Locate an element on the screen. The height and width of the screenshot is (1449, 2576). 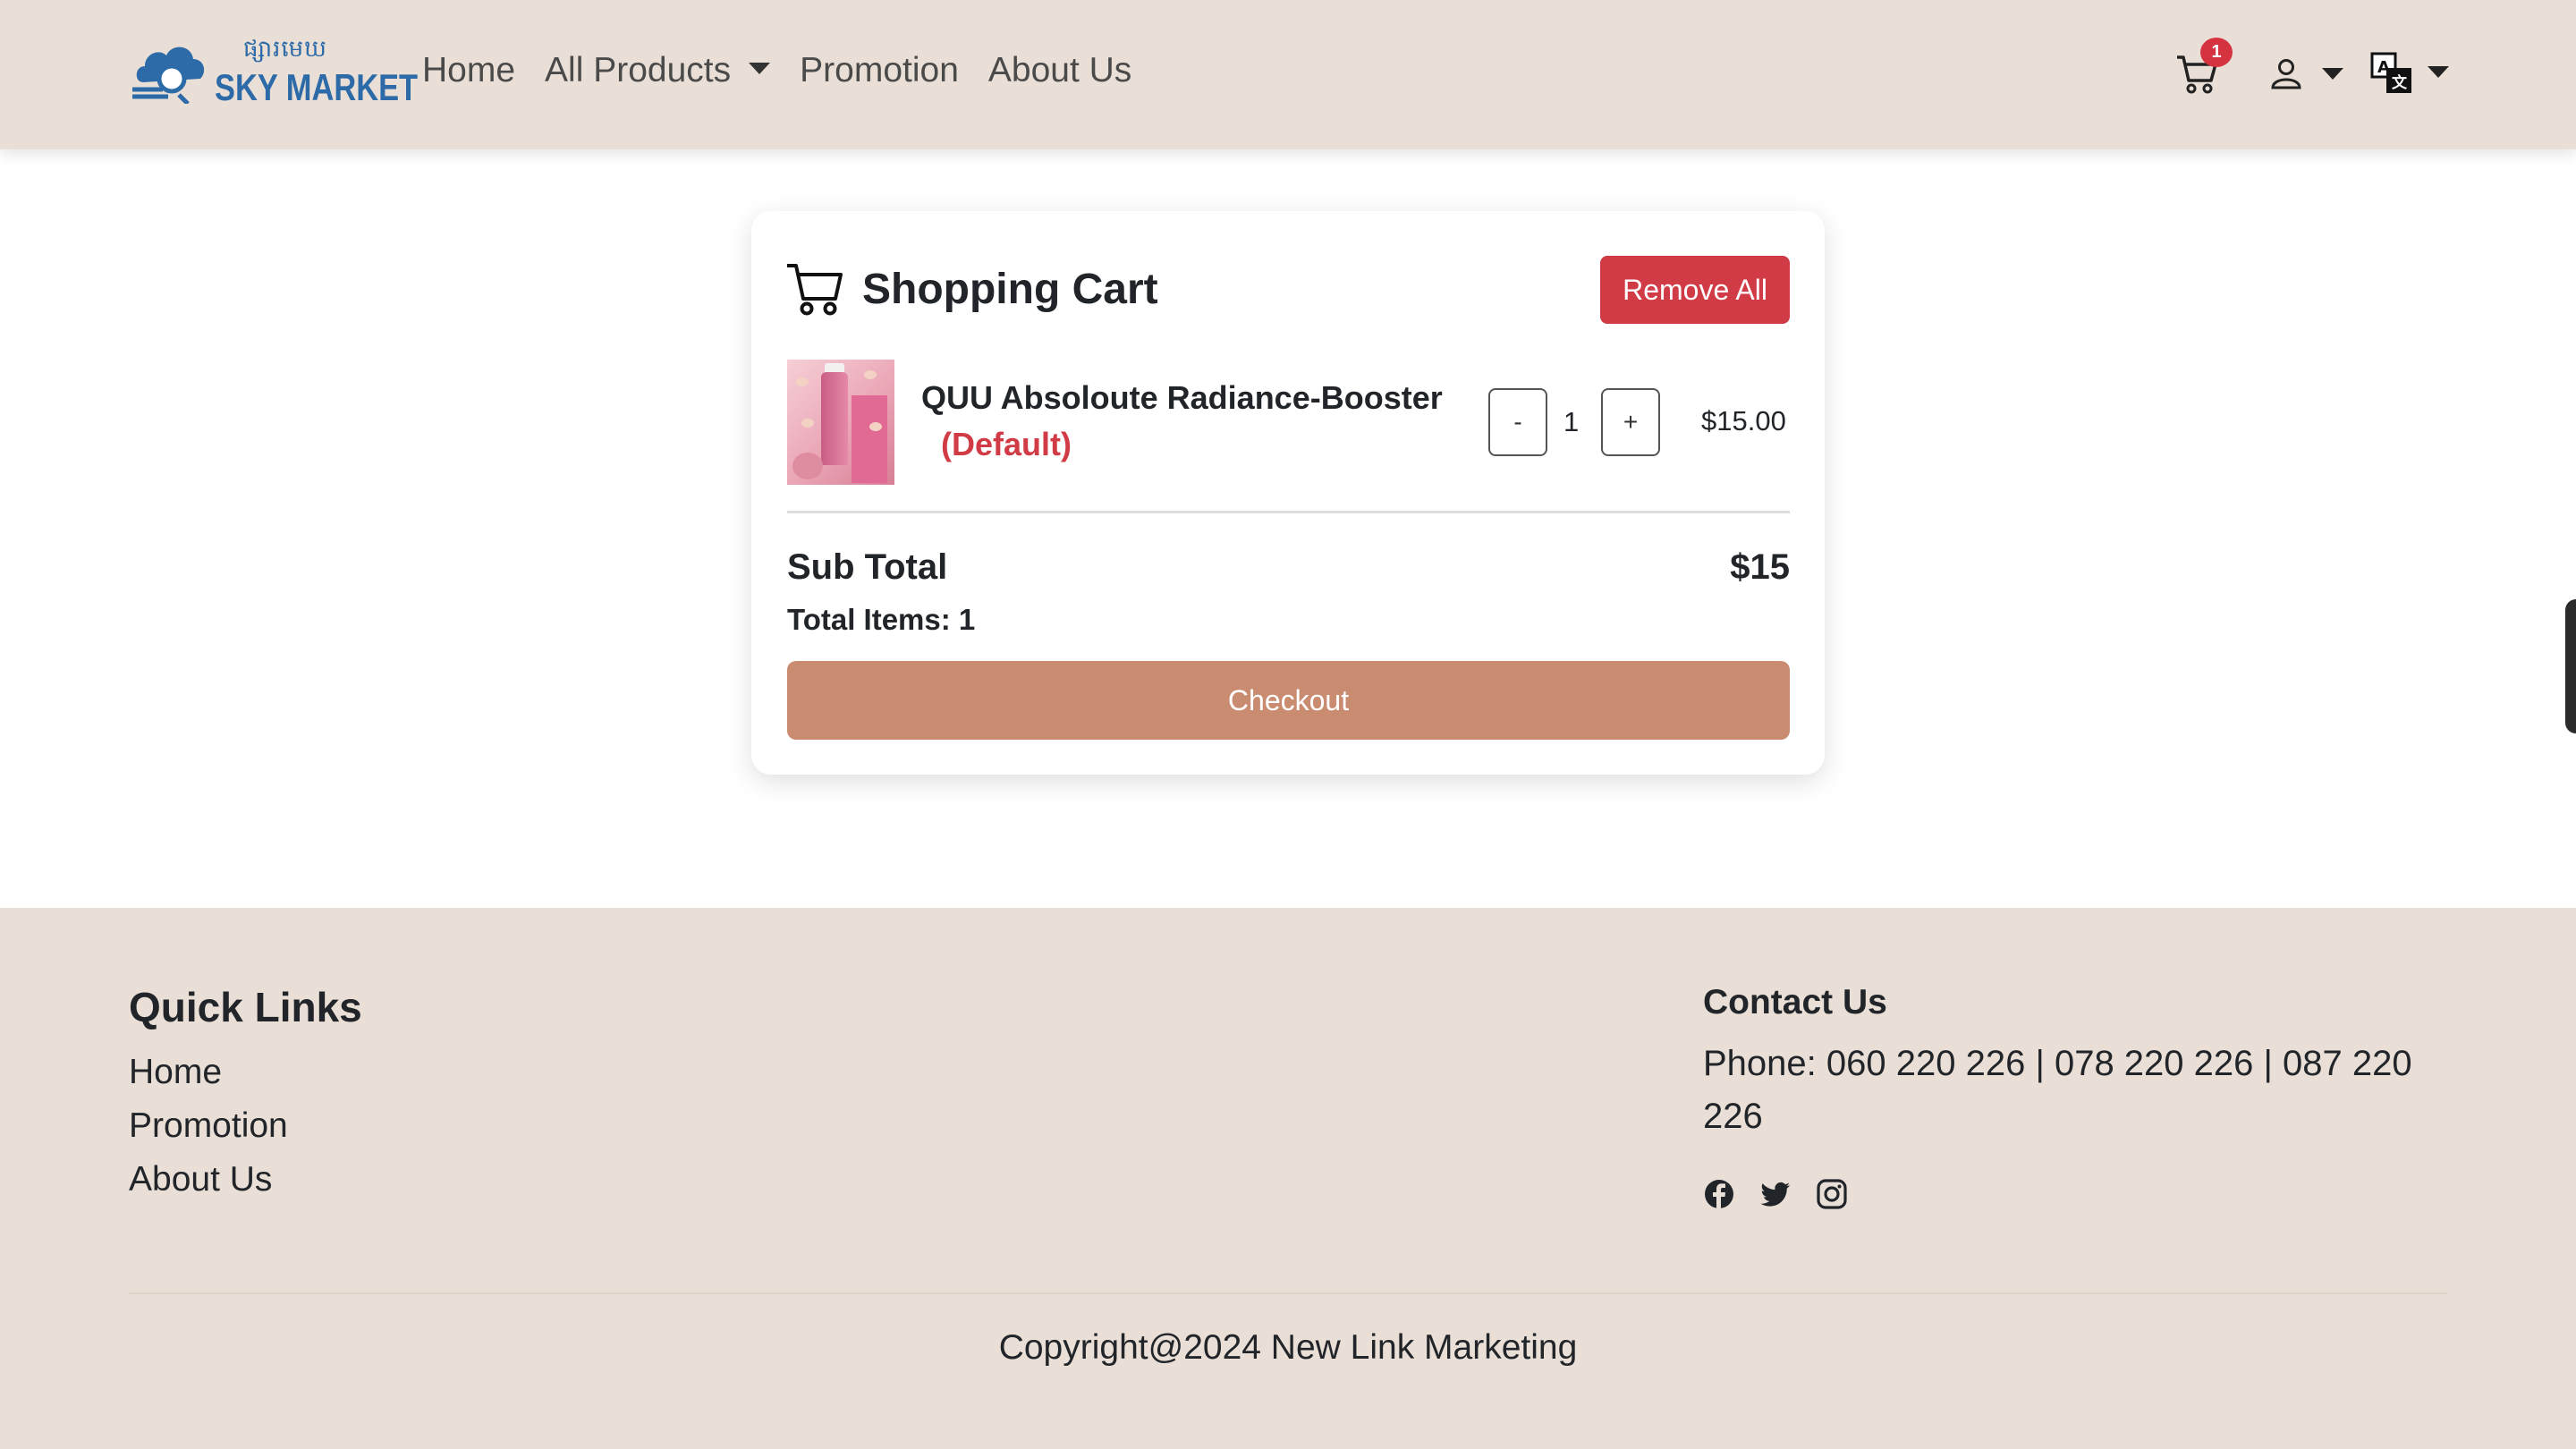
main-nav: Home All Products Promotion About Us is located at coordinates (791, 70).